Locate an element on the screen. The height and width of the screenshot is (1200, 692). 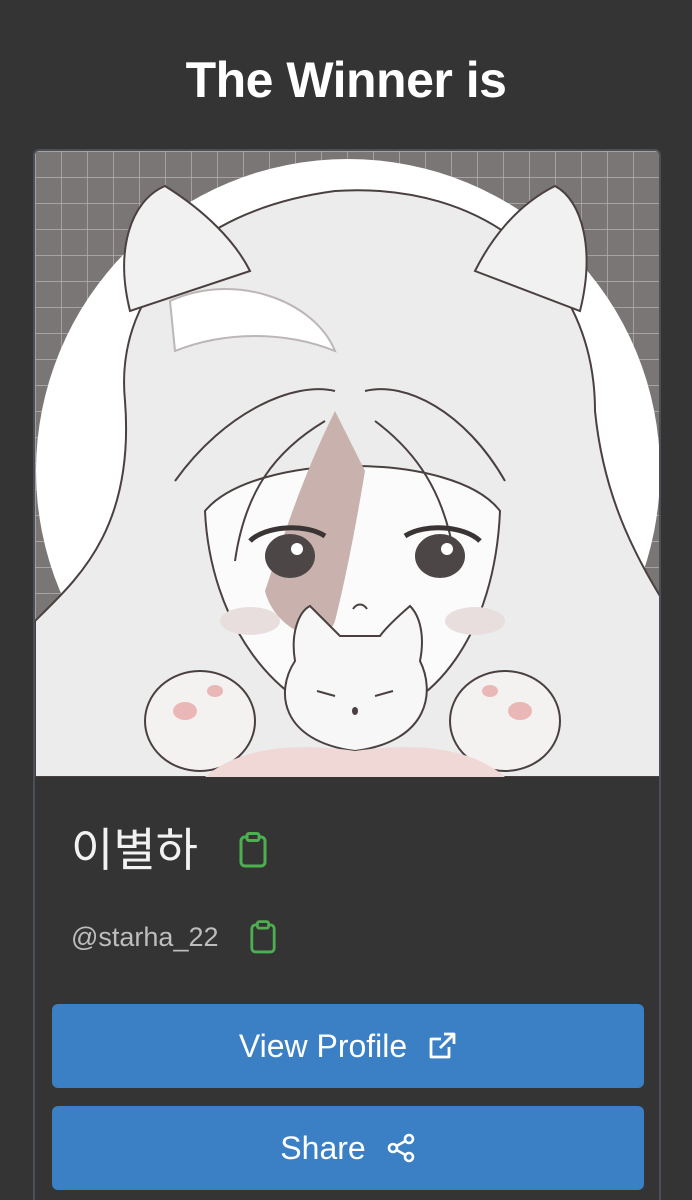
share-button: Share is located at coordinates (348, 1148).